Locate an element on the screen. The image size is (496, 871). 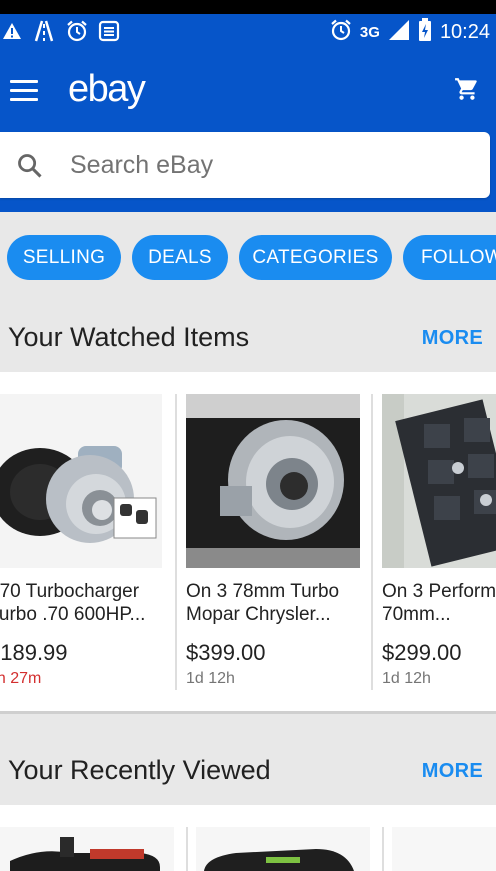
recent-title: Your Recently Viewed is located at coordinates (139, 770).